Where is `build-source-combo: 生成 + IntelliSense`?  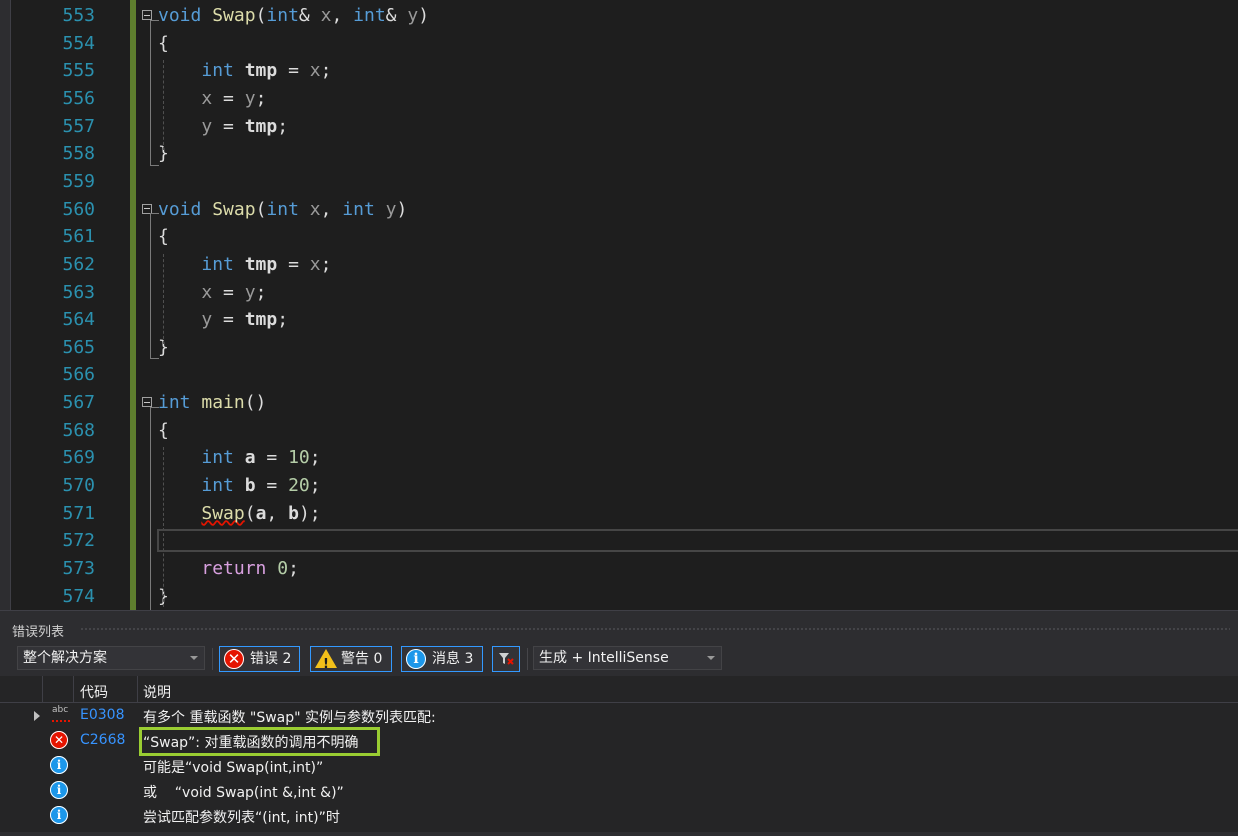
build-source-combo: 生成 + IntelliSense is located at coordinates (627, 658).